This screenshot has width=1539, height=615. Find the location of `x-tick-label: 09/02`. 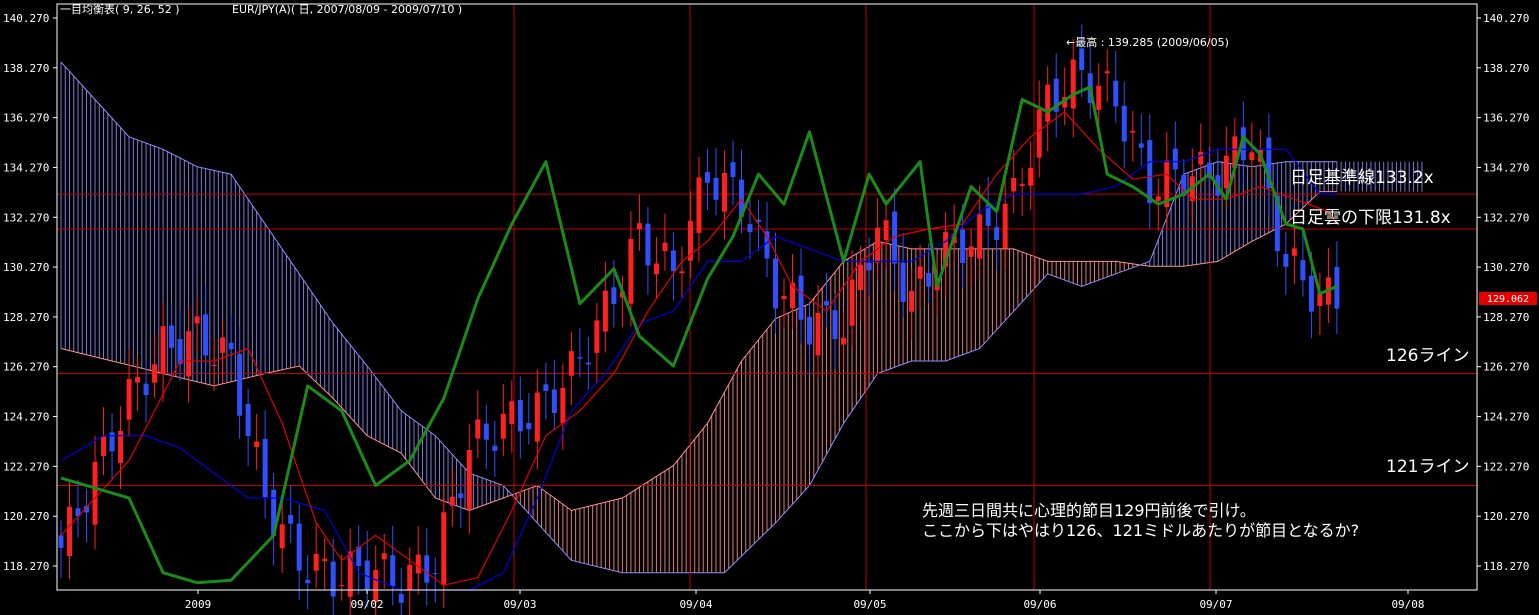

x-tick-label: 09/02 is located at coordinates (366, 604).